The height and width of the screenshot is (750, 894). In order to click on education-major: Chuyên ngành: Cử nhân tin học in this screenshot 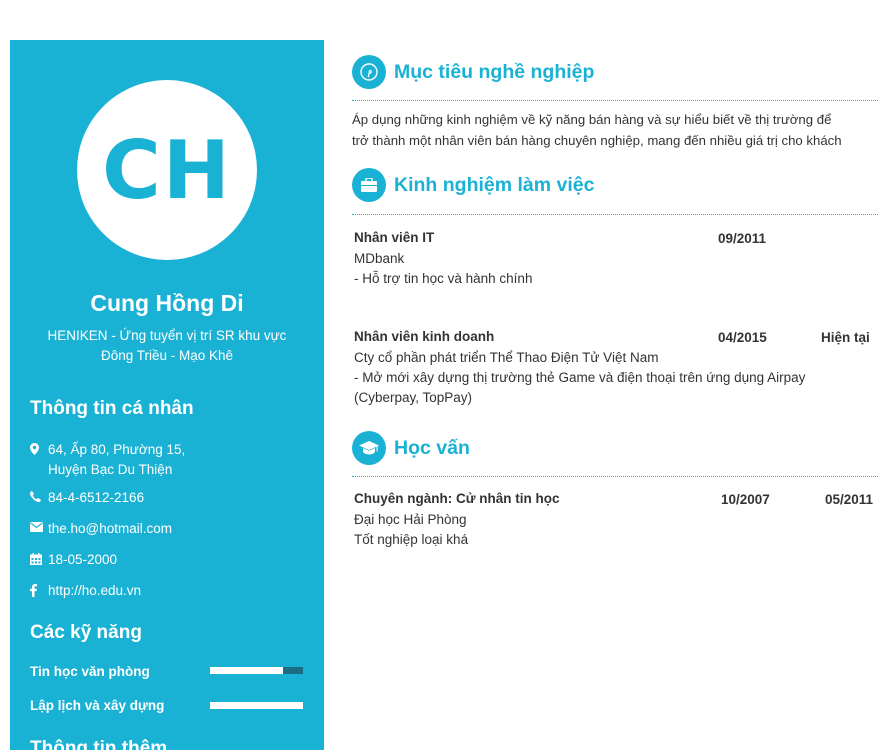, I will do `click(457, 498)`.